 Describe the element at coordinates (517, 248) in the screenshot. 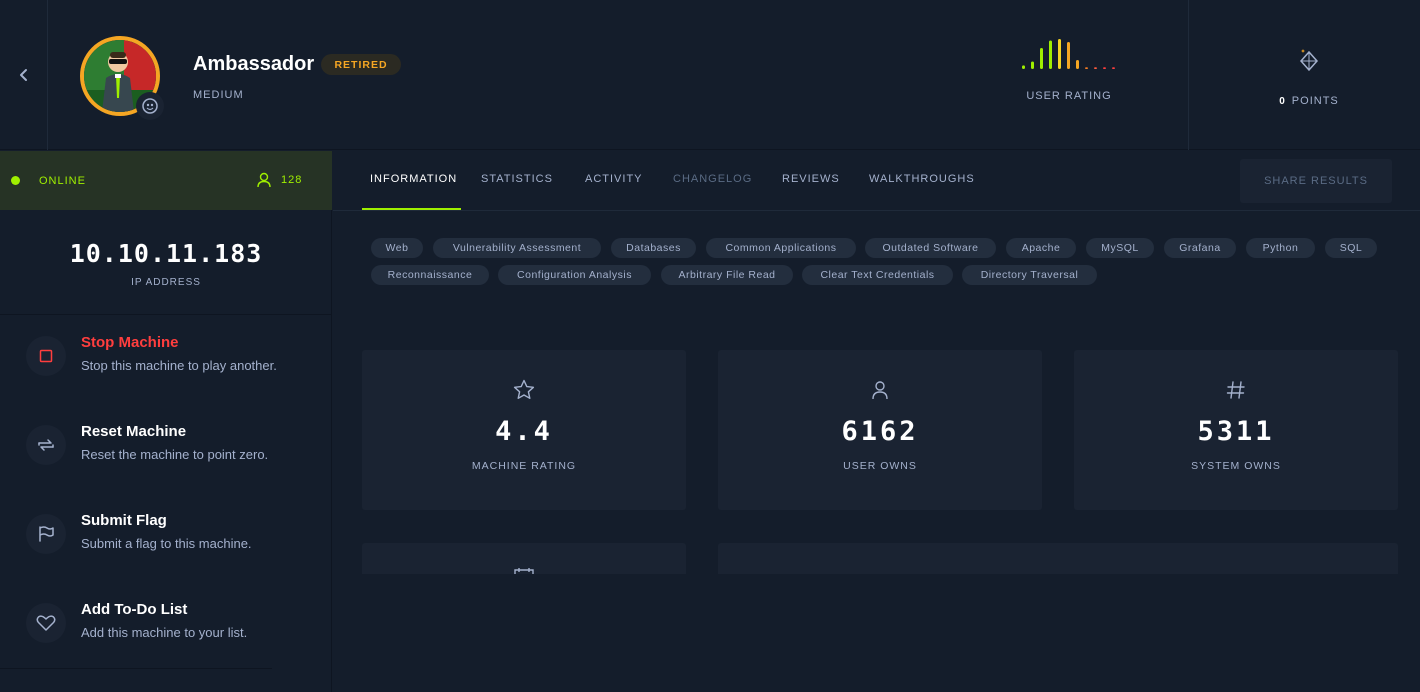

I see `tag-chip: Vulnerability Assessment` at that location.